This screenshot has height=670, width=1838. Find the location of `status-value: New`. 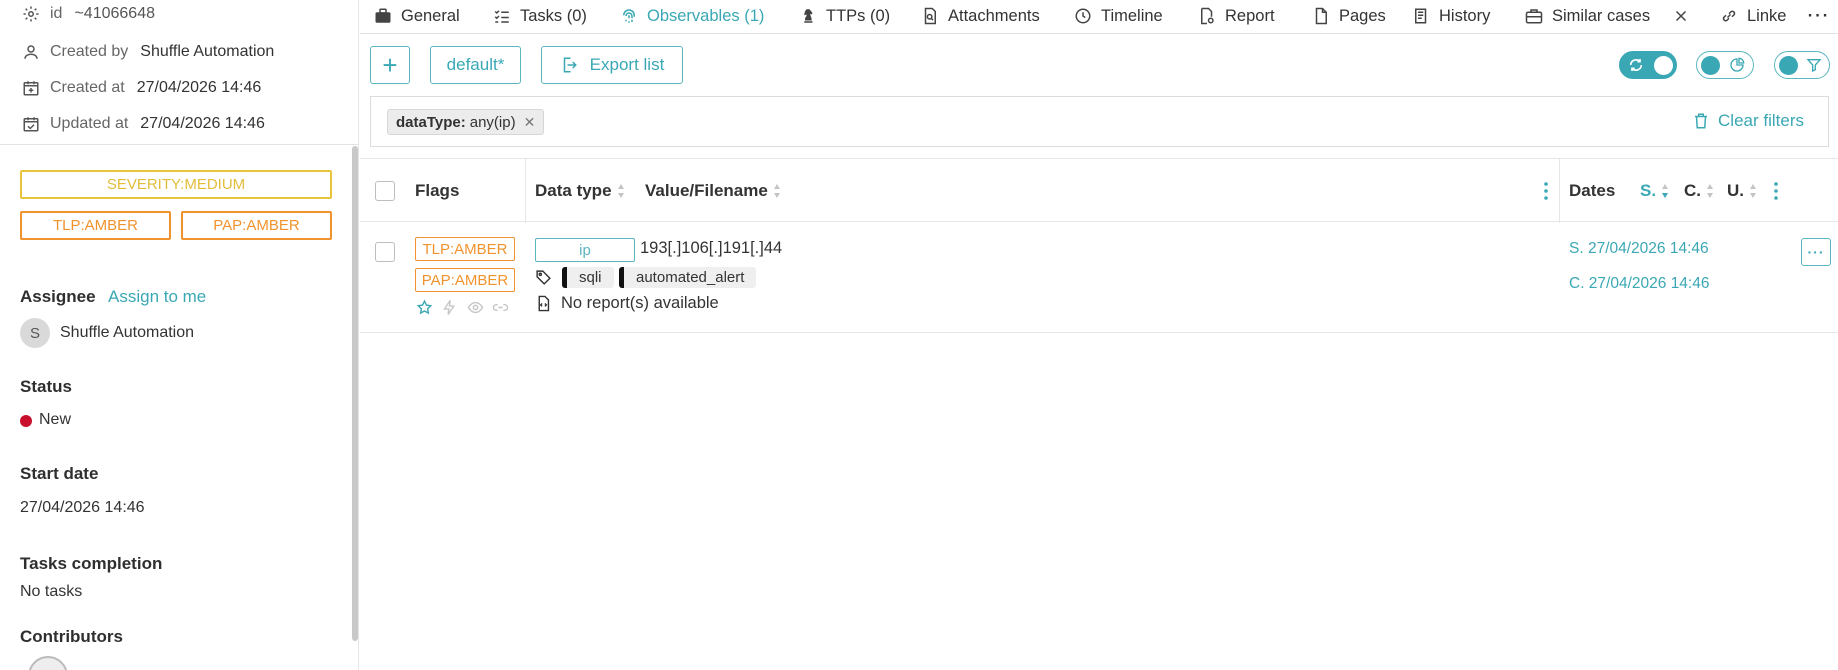

status-value: New is located at coordinates (55, 420).